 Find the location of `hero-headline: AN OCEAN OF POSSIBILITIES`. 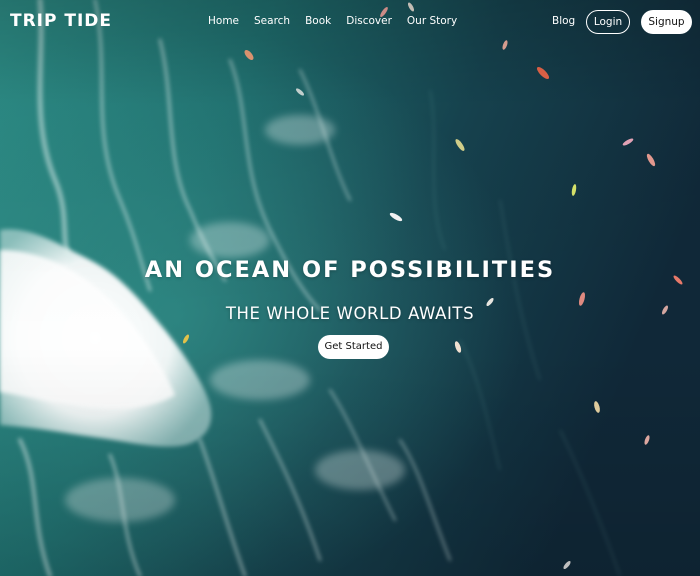

hero-headline: AN OCEAN OF POSSIBILITIES is located at coordinates (350, 270).